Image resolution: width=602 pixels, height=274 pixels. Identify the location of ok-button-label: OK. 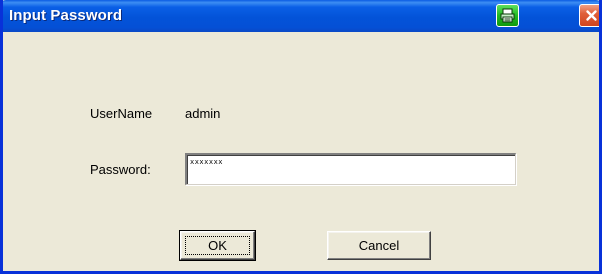
(217, 245).